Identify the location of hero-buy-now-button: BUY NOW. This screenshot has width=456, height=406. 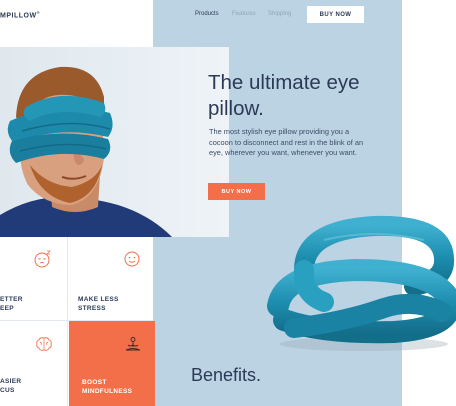
(236, 191).